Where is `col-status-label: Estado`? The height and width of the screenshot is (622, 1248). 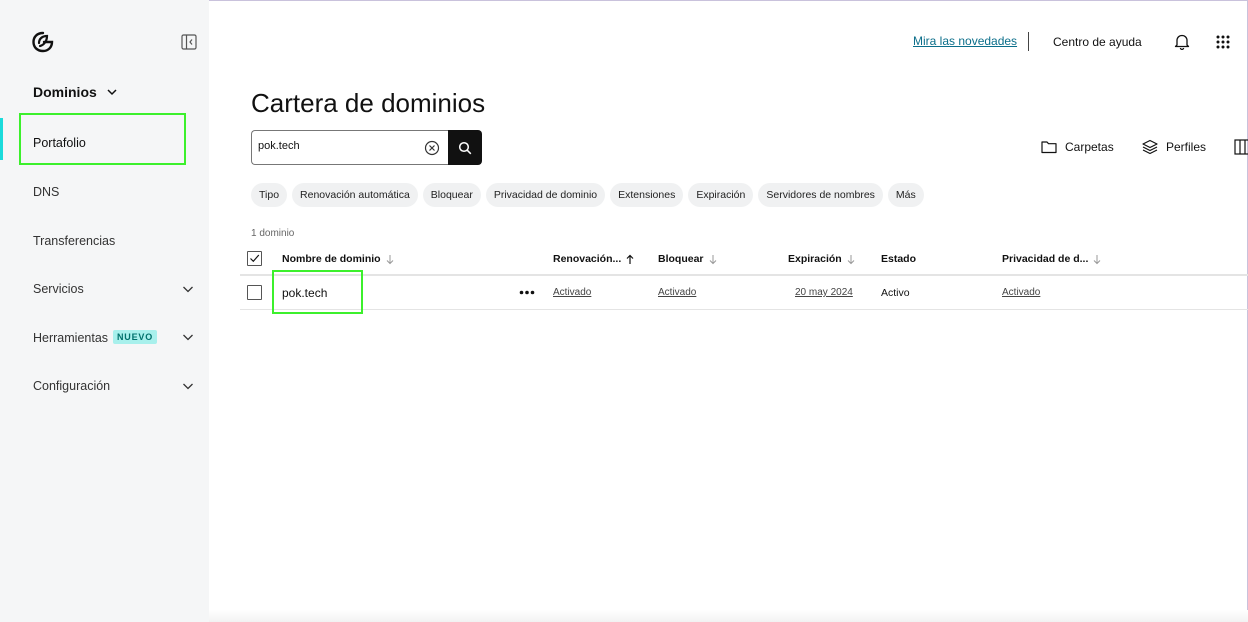
col-status-label: Estado is located at coordinates (899, 259).